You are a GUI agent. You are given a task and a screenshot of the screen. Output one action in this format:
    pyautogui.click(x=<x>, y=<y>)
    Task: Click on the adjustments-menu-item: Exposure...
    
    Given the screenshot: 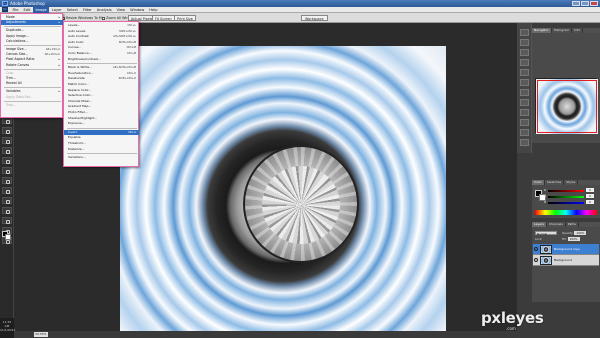 What is the action you would take?
    pyautogui.click(x=101, y=123)
    